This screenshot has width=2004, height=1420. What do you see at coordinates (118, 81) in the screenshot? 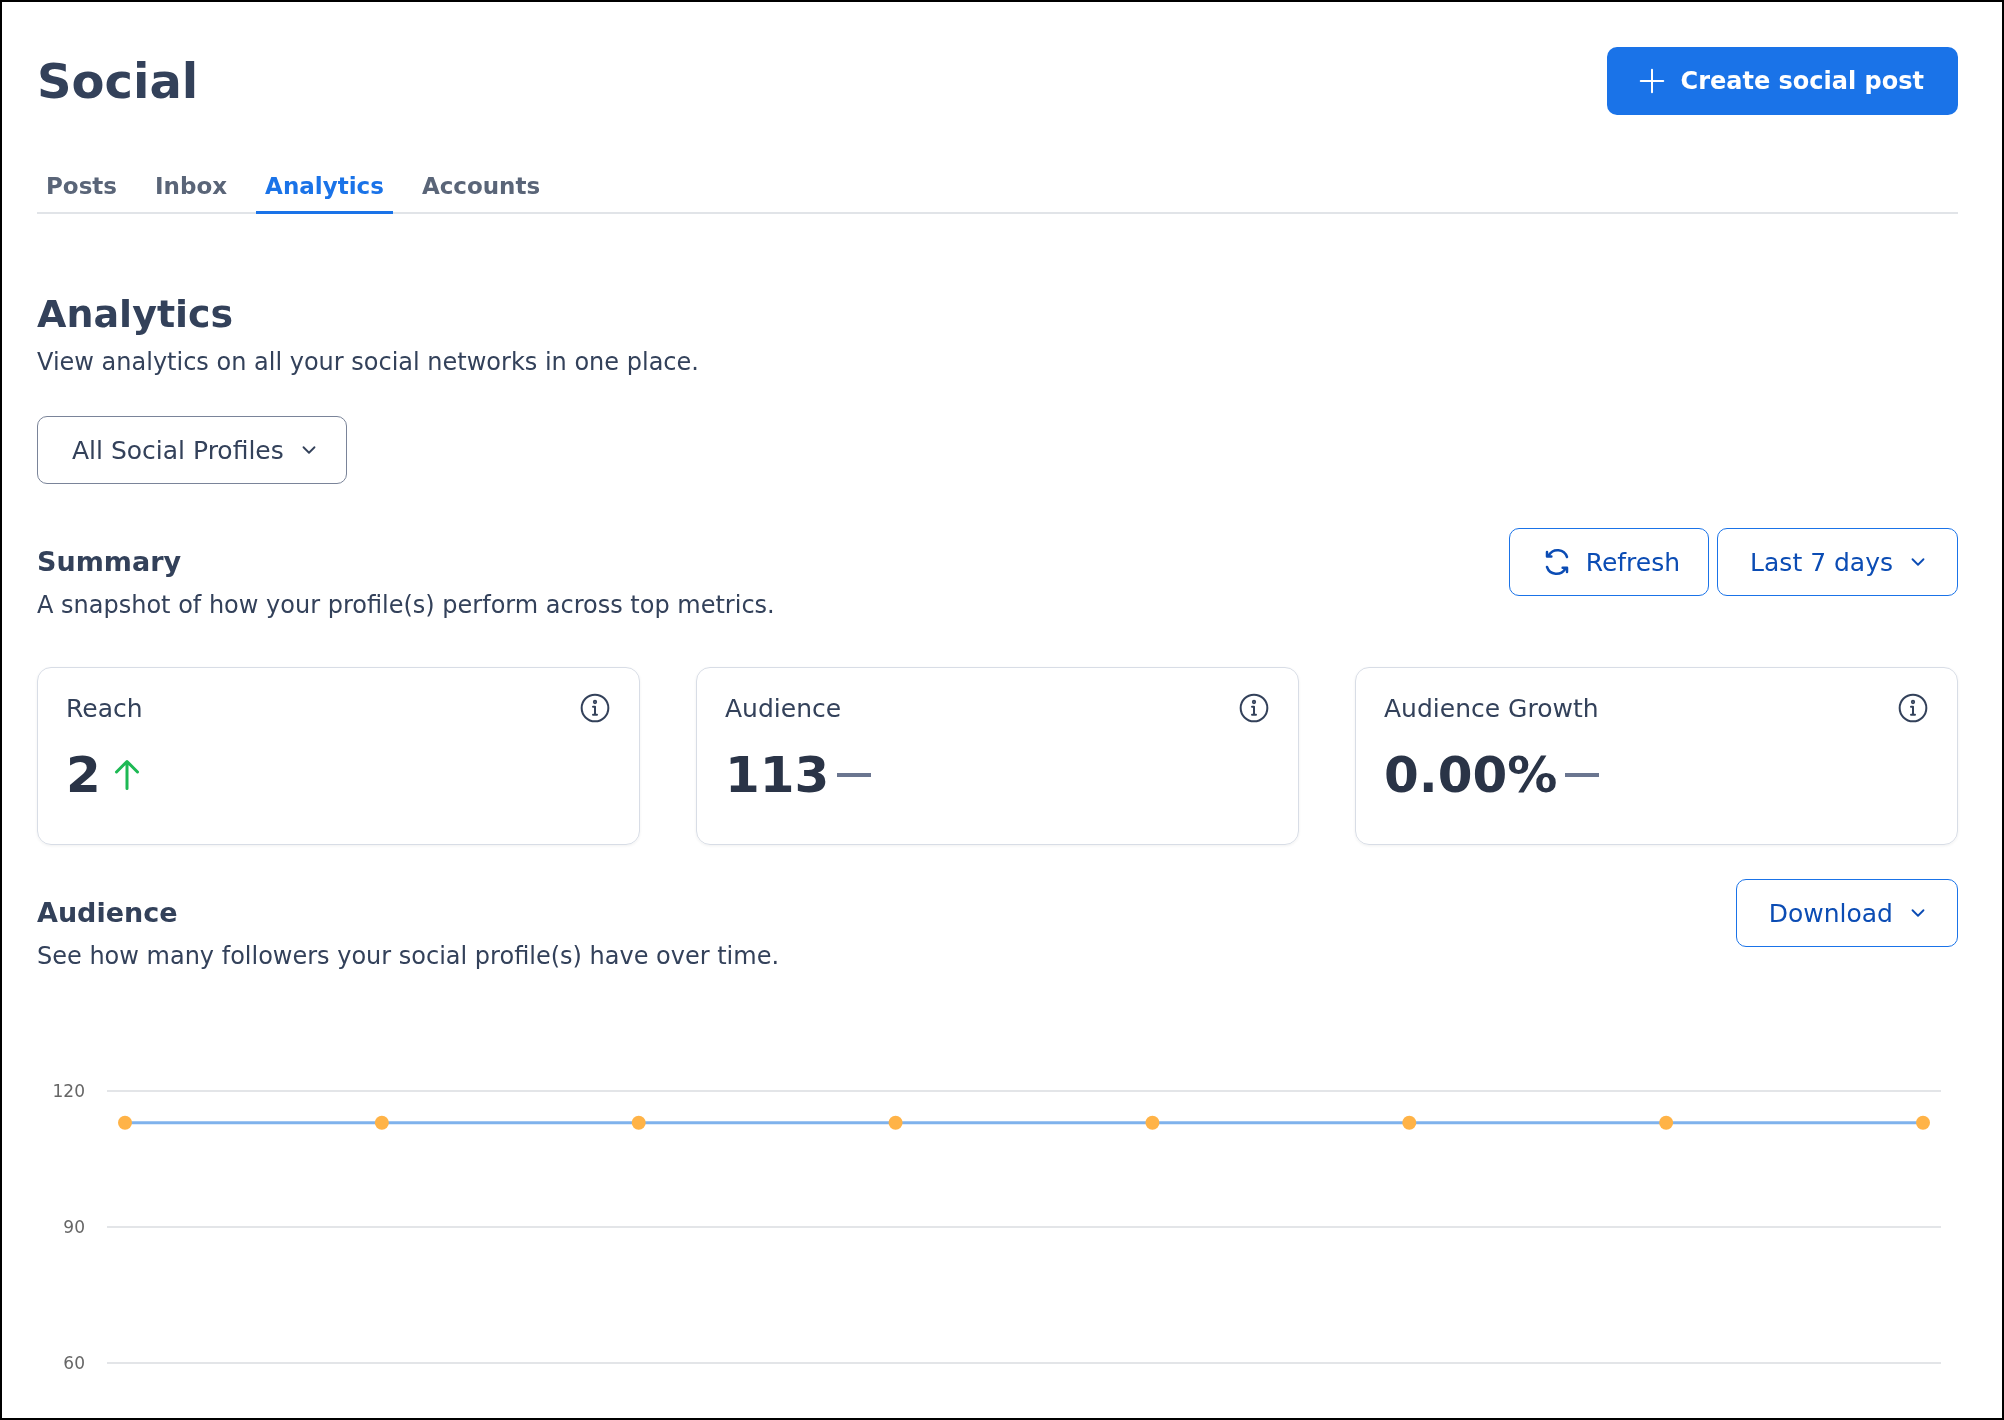
I see `page-title: Social` at bounding box center [118, 81].